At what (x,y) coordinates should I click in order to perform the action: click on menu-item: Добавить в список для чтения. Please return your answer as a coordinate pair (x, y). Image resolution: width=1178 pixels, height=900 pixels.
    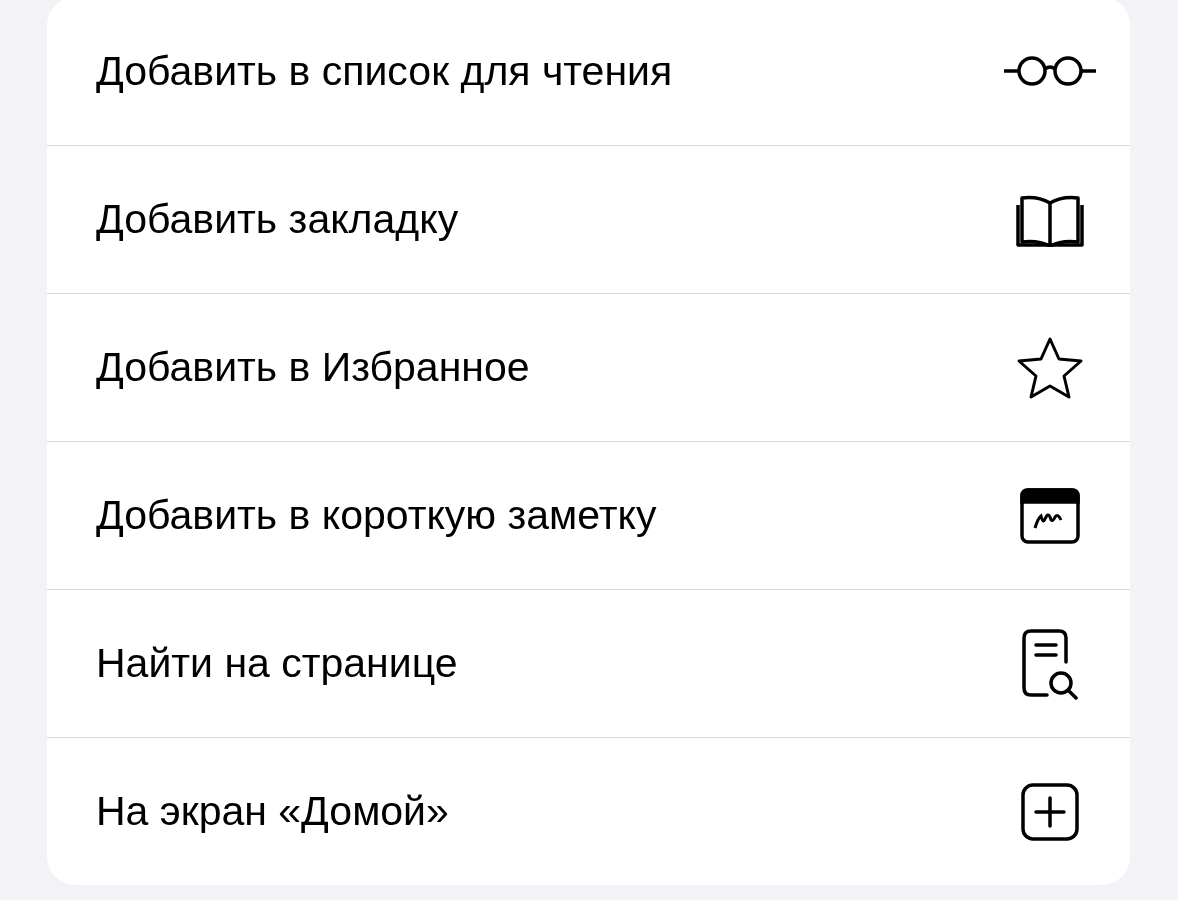
    Looking at the image, I should click on (588, 72).